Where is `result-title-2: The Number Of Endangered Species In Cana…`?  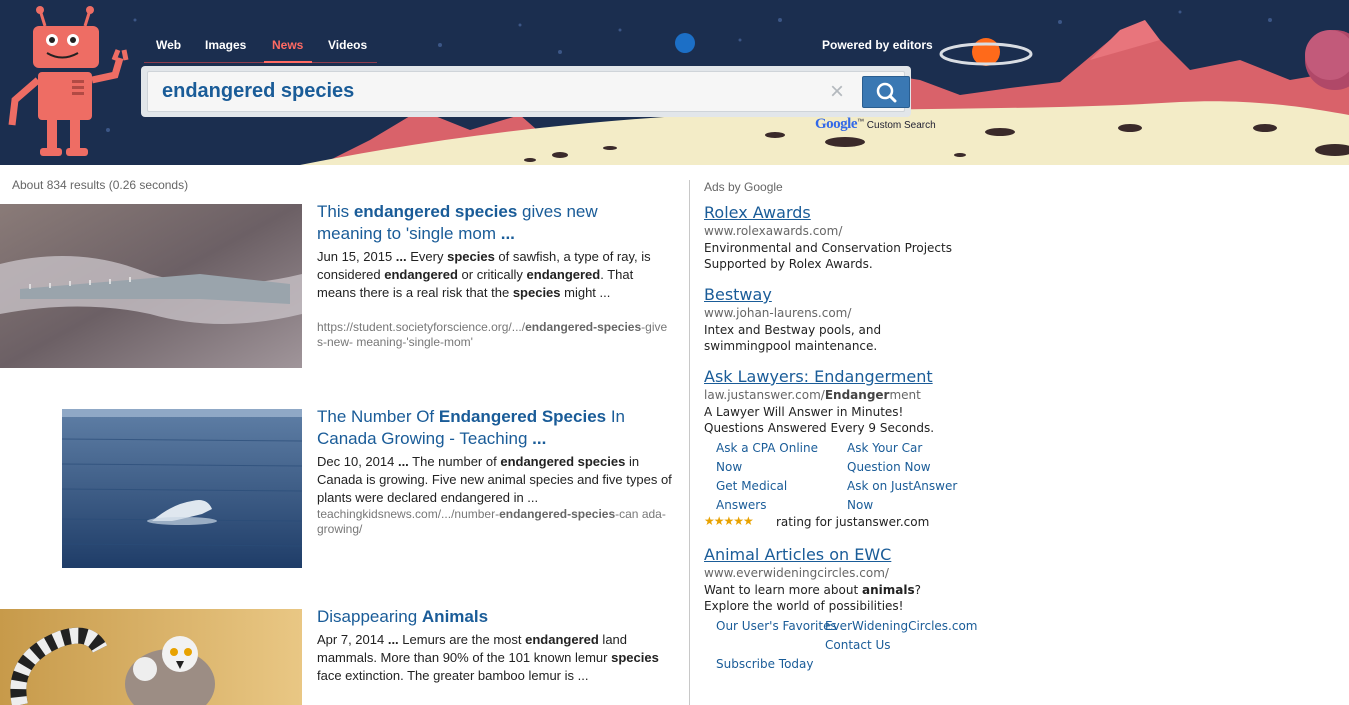 result-title-2: The Number Of Endangered Species In Cana… is located at coordinates (487, 428).